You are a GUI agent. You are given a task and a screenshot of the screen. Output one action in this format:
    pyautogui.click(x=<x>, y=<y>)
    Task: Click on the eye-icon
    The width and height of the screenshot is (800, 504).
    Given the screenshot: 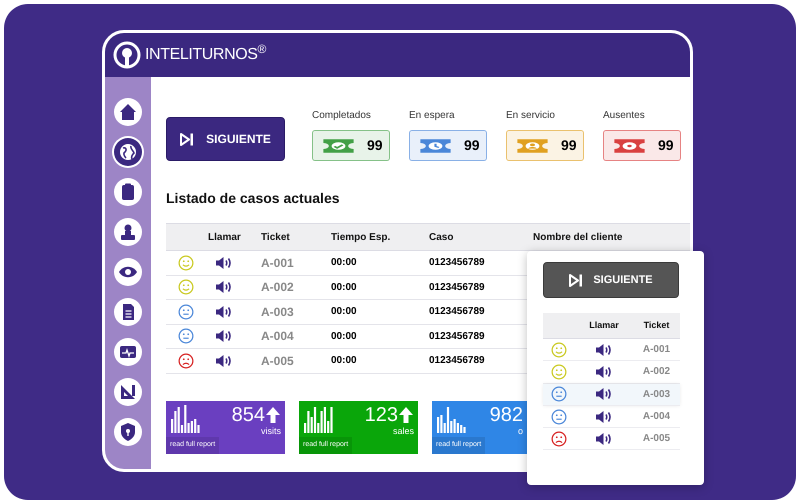 What is the action you would take?
    pyautogui.click(x=128, y=272)
    